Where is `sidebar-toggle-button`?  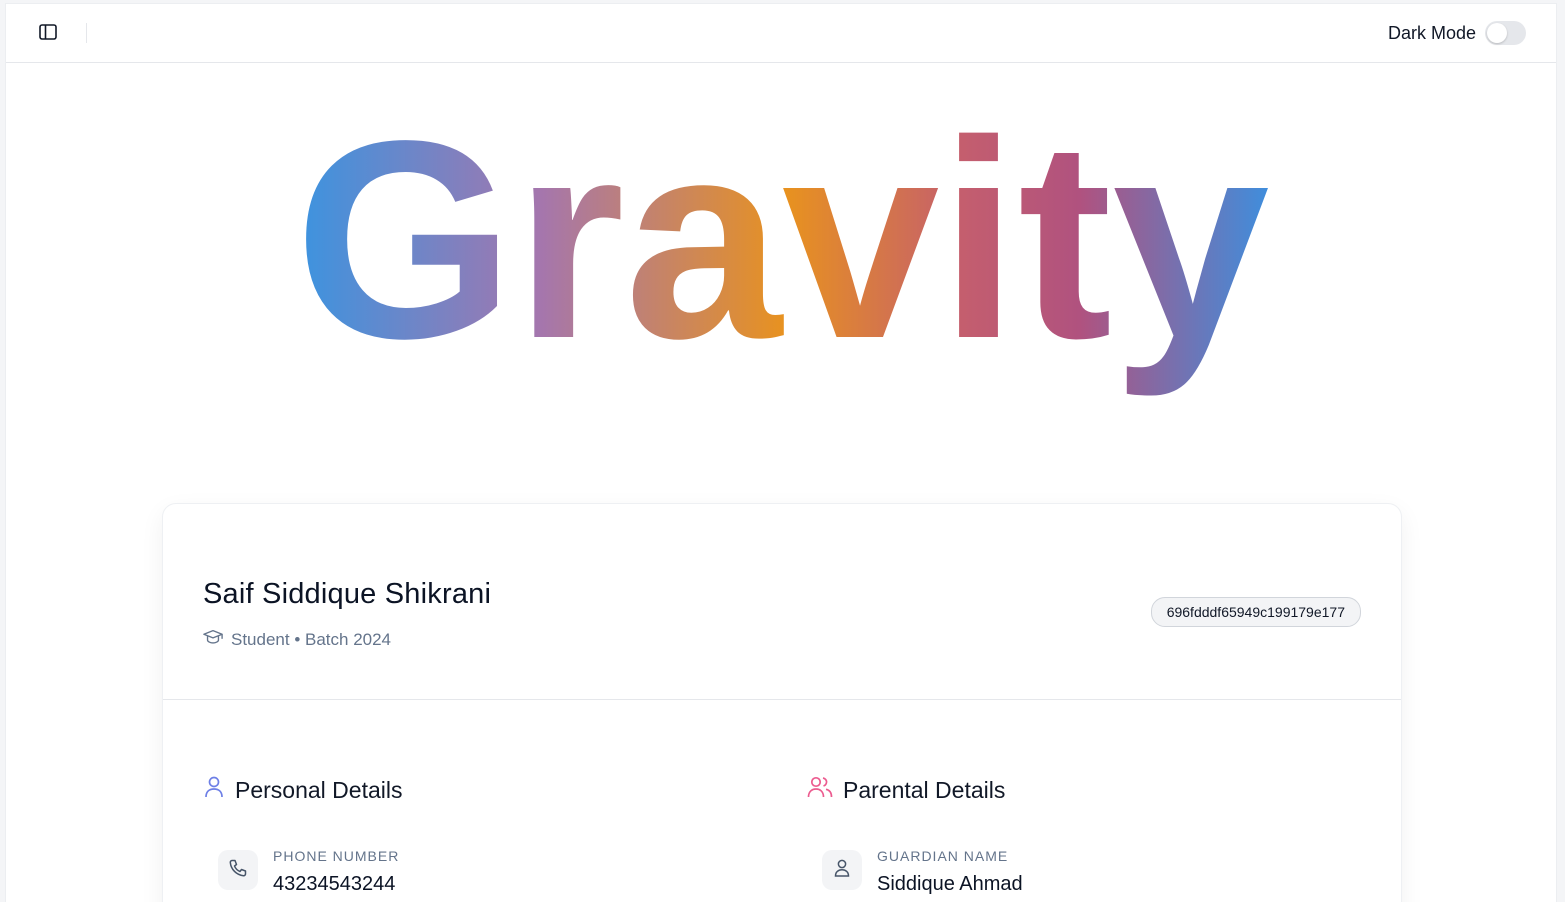
sidebar-toggle-button is located at coordinates (48, 34).